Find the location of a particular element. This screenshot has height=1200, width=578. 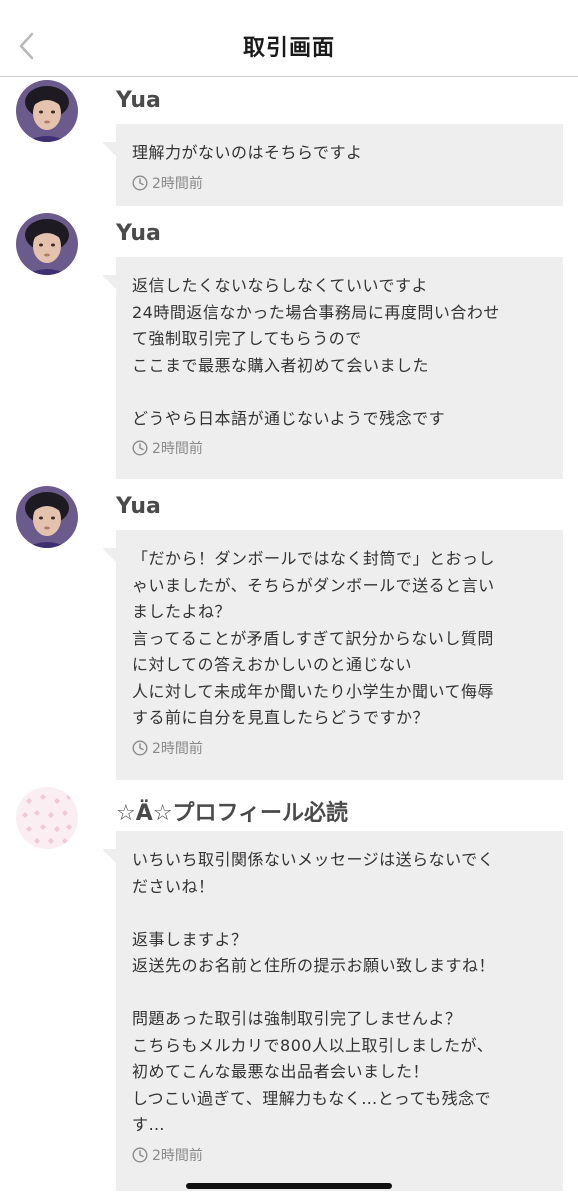

sender-name: ☆Ä☆プロフィール必読 is located at coordinates (232, 813).